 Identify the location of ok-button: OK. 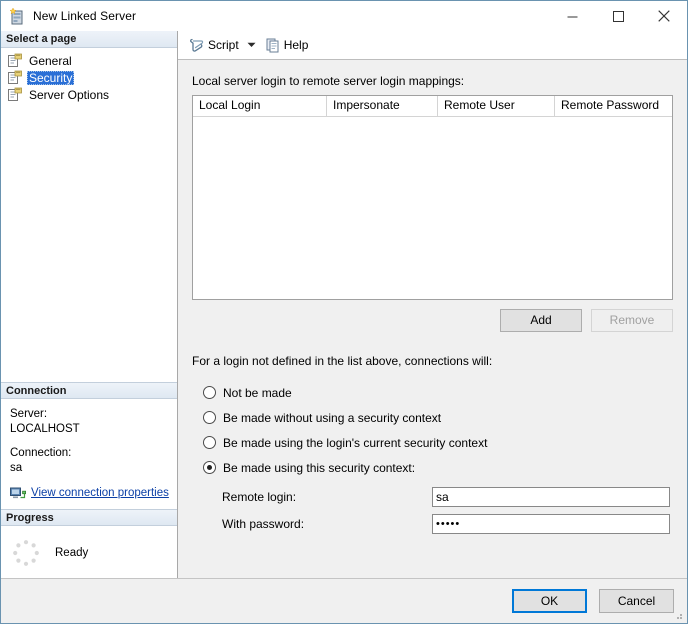
(549, 601).